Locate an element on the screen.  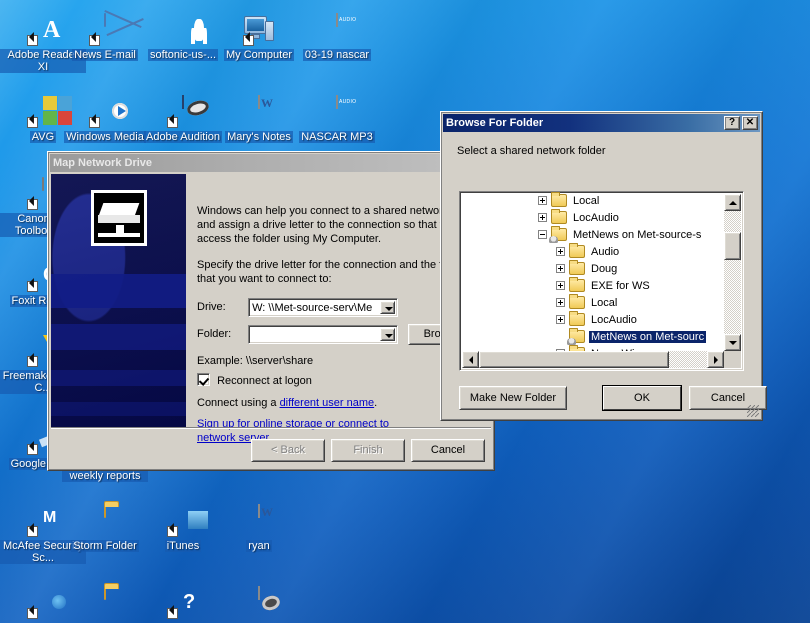
tree-item-label: Doug is located at coordinates (604, 268).